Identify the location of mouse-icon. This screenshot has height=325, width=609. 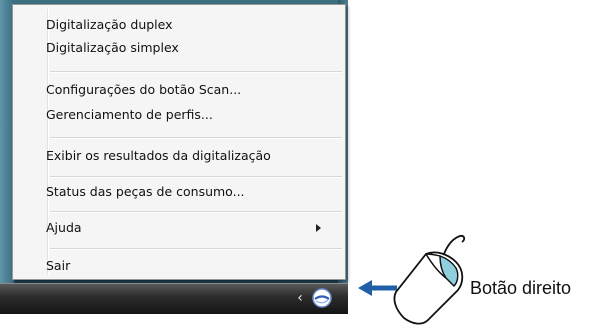
(429, 279).